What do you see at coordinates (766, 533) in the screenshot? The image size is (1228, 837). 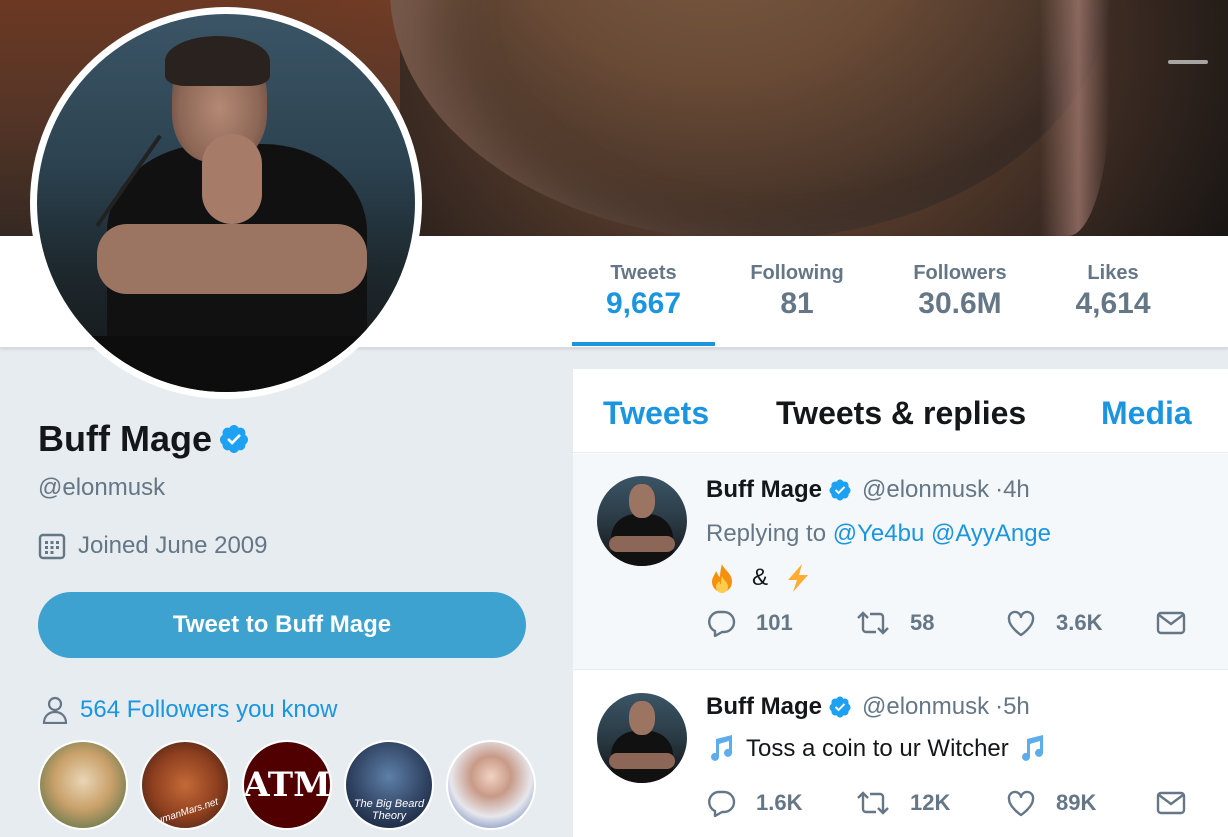 I see `replying-to-label: Replying to` at bounding box center [766, 533].